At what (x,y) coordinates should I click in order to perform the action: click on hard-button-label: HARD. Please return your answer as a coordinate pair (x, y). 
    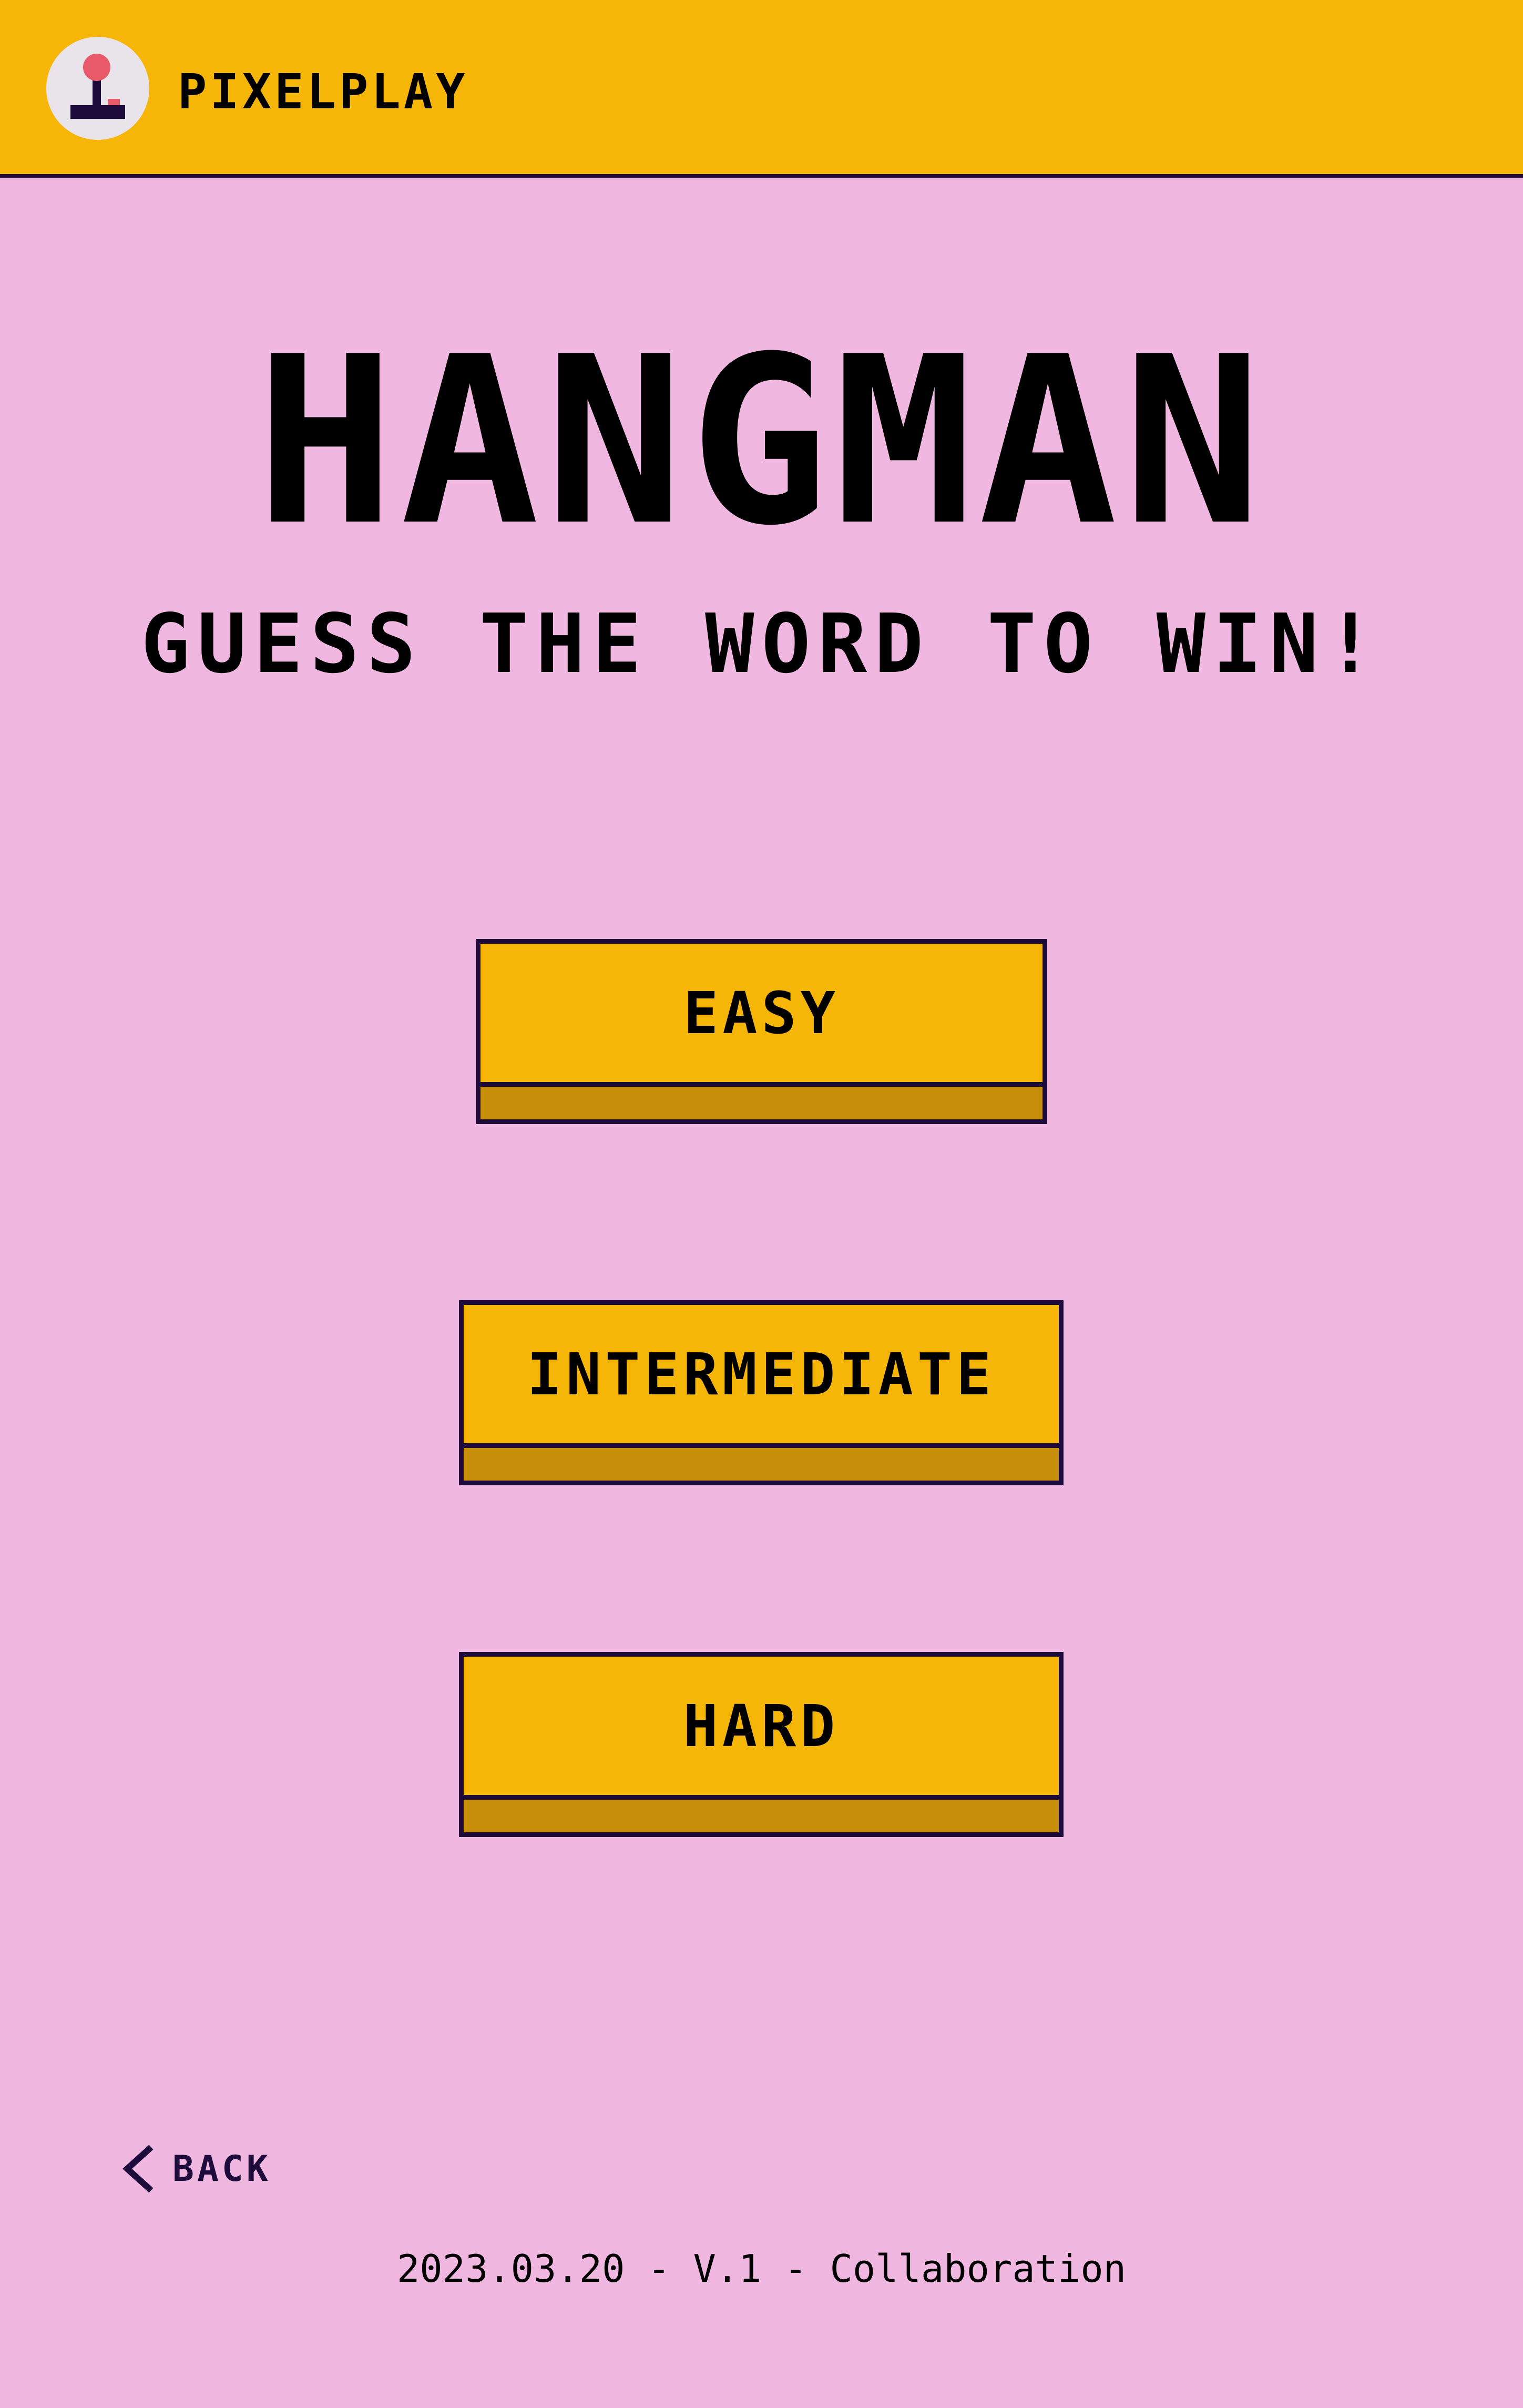
    Looking at the image, I should click on (762, 1728).